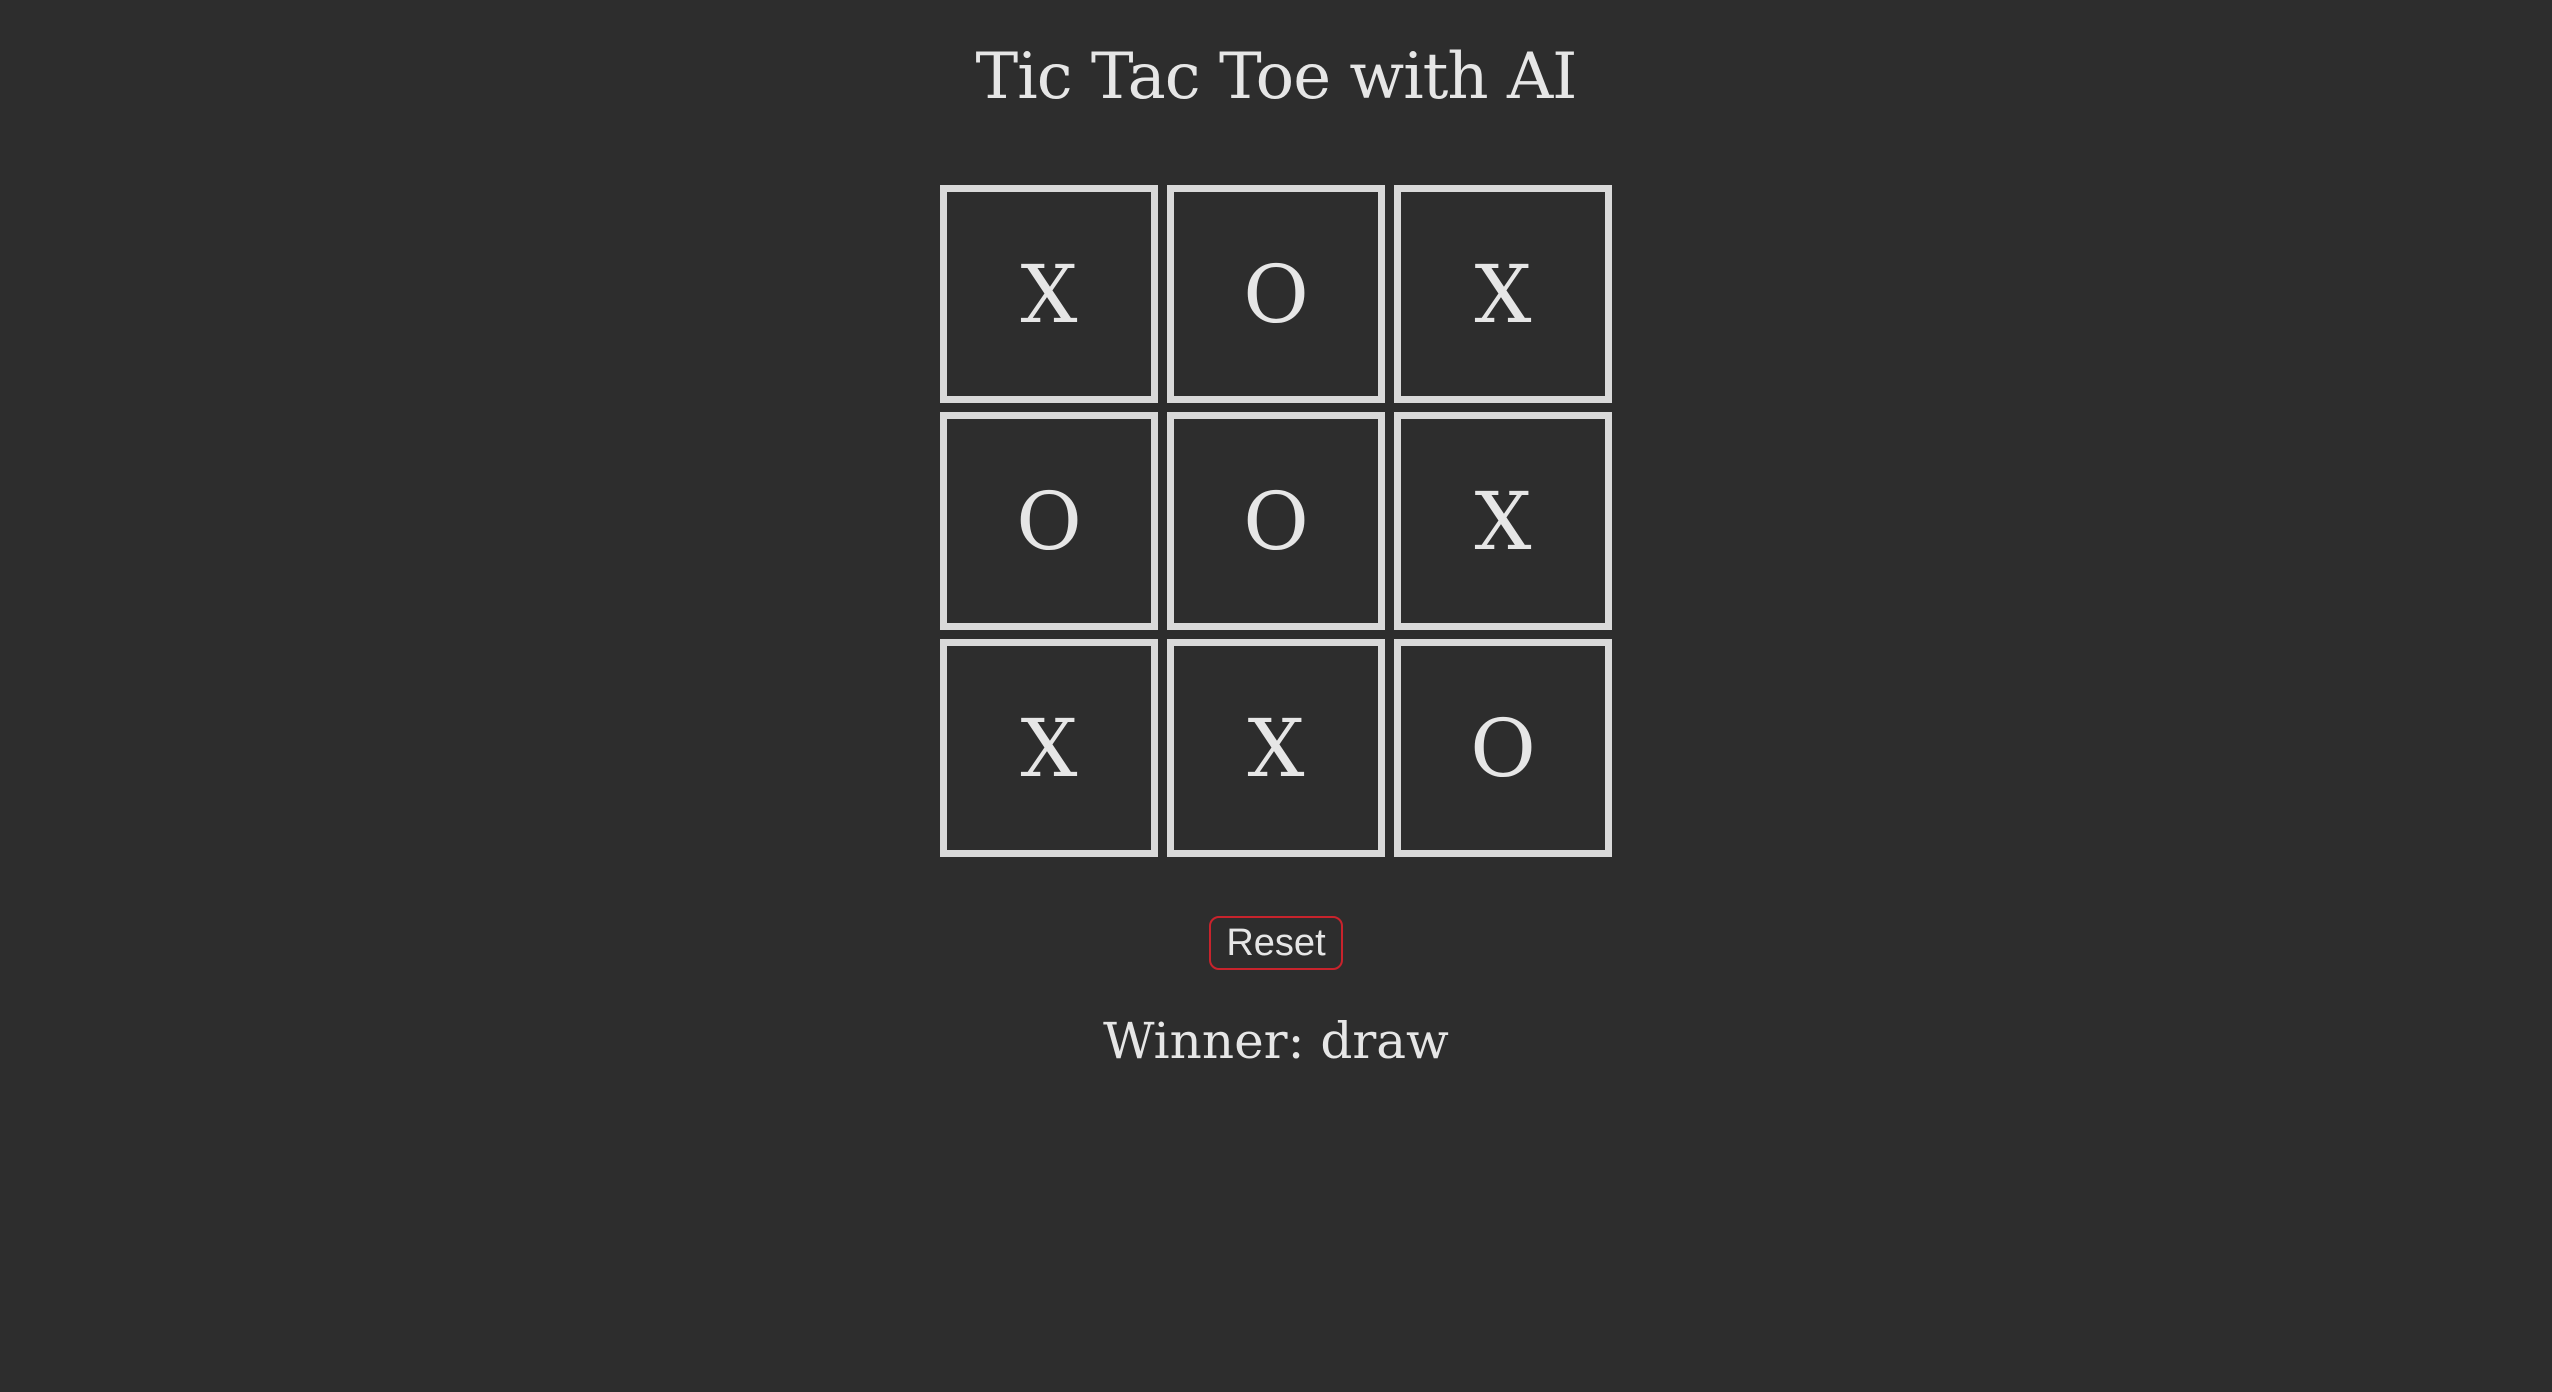 The image size is (2552, 1392). I want to click on board-cell-6: X, so click(1049, 748).